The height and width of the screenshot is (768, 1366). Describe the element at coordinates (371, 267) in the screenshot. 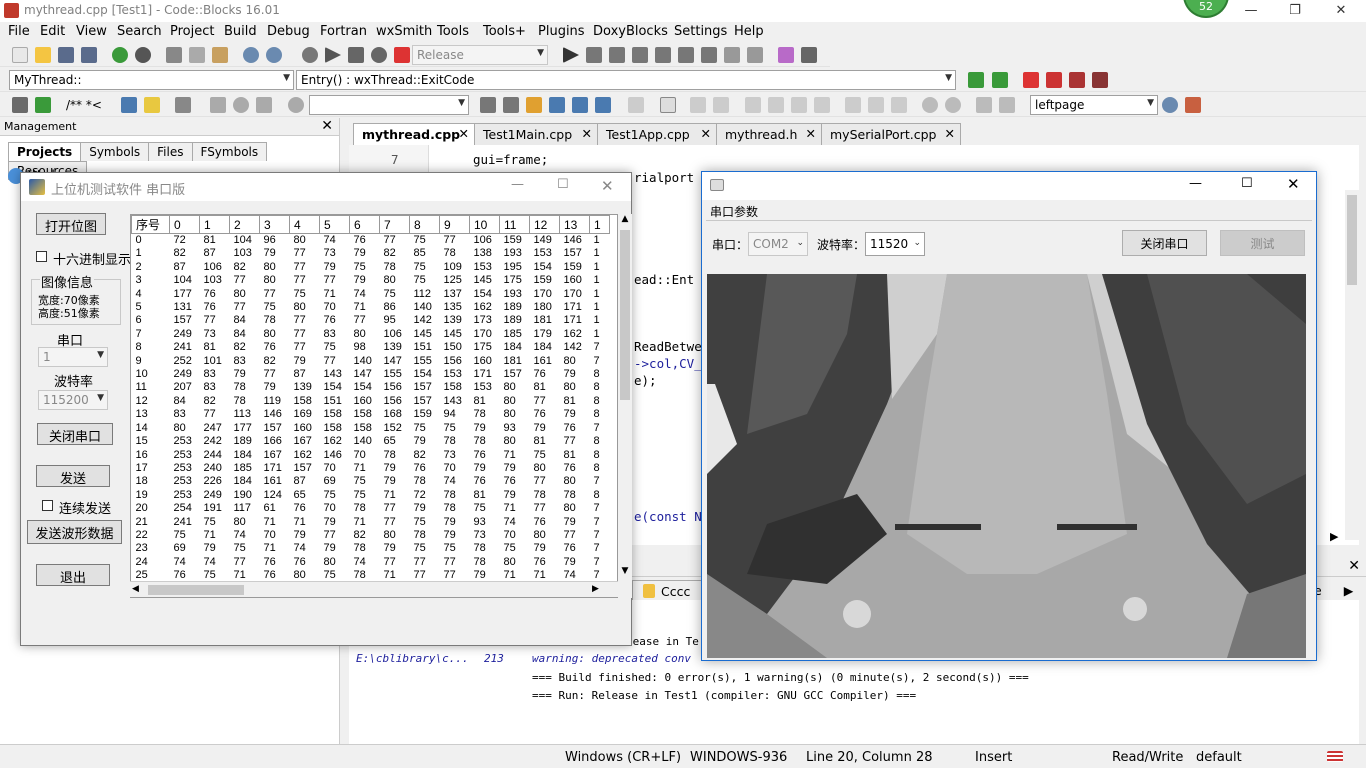

I see `table-row: 2 87 106 82 80 77 79 75 78 75 109 153 195 154 159 1` at that location.